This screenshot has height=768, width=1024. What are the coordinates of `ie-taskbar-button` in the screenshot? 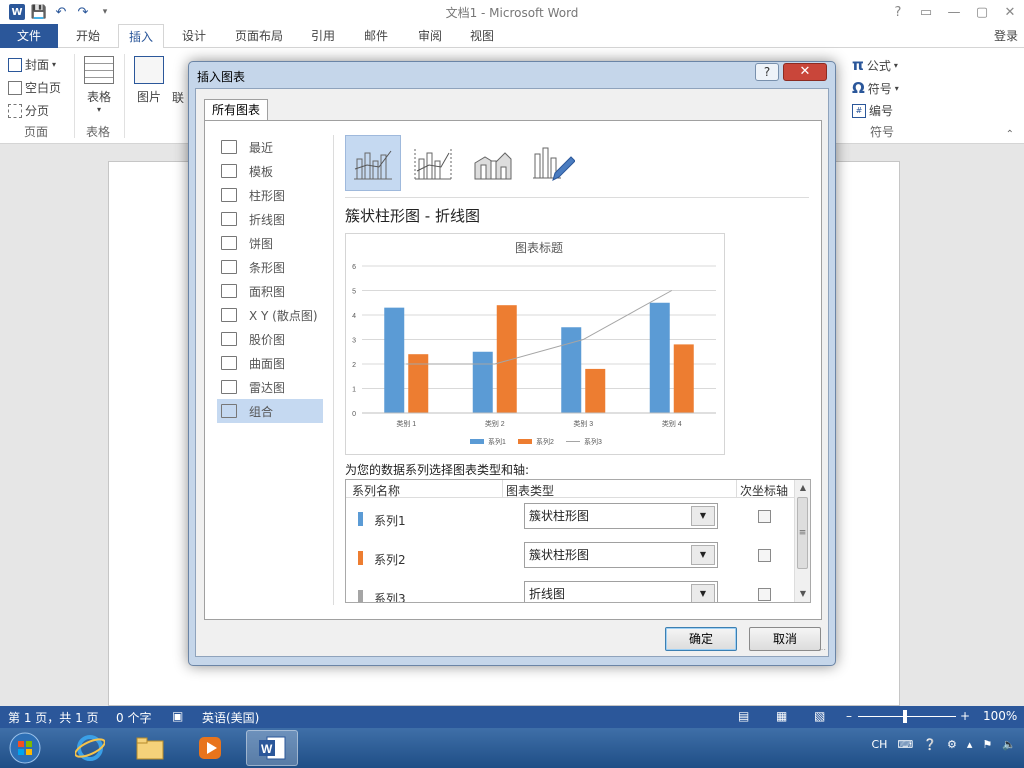 It's located at (90, 748).